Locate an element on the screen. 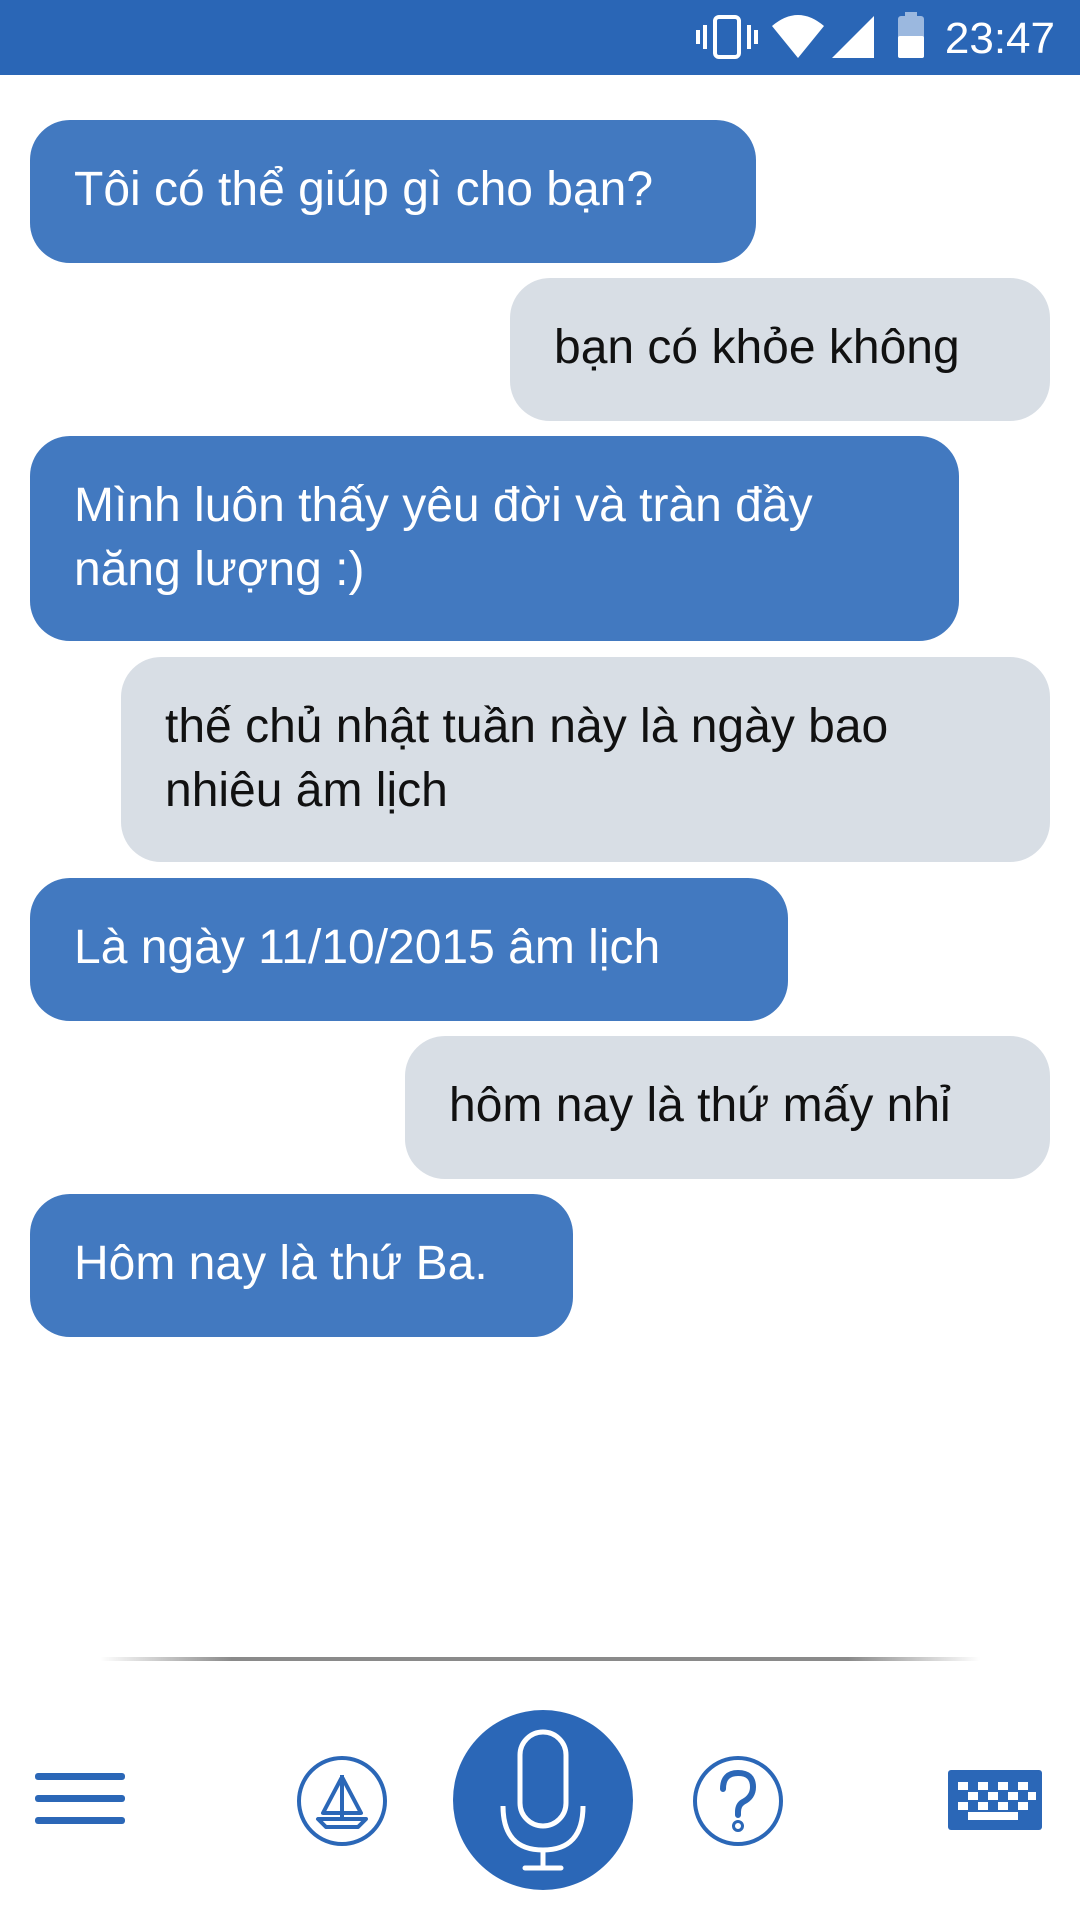 Image resolution: width=1080 pixels, height=1920 pixels. microphone-button is located at coordinates (543, 1800).